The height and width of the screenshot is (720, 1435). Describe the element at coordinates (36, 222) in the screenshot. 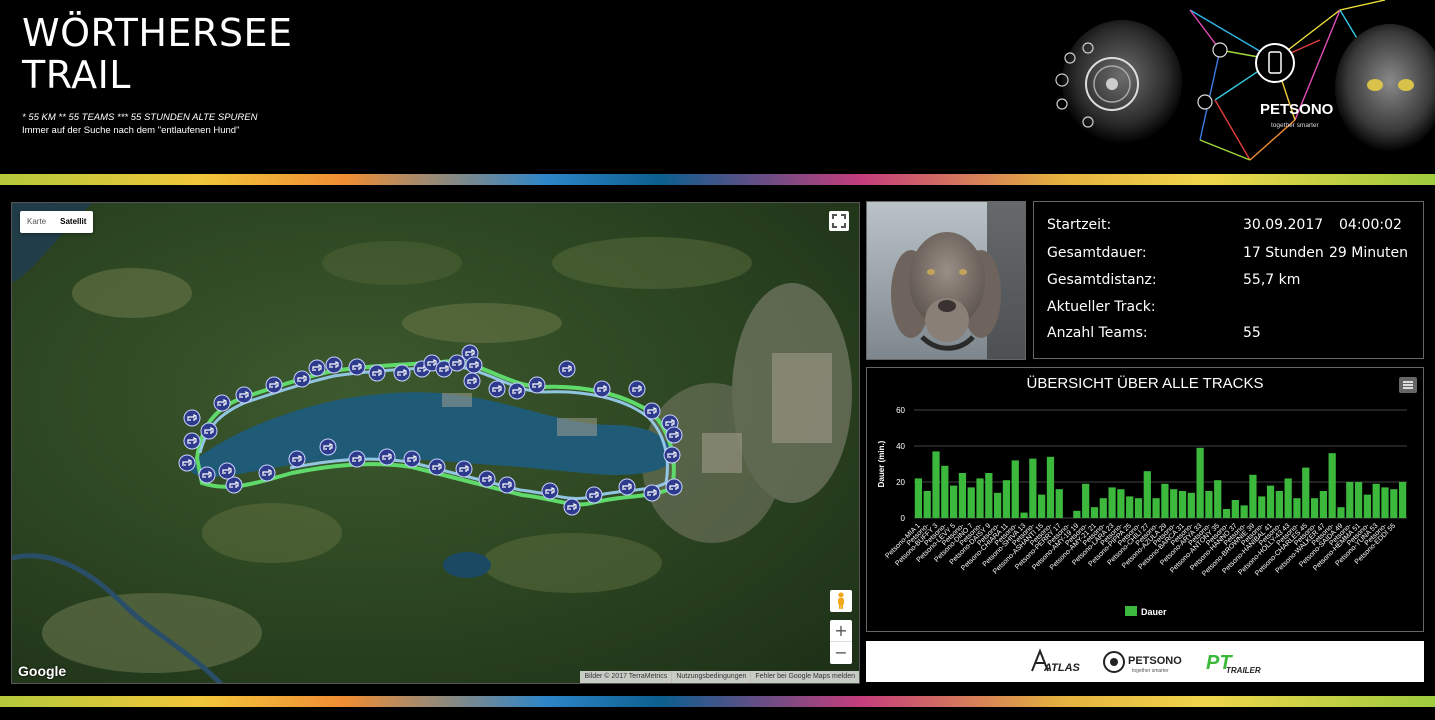

I see `map-type-karte: Karte` at that location.